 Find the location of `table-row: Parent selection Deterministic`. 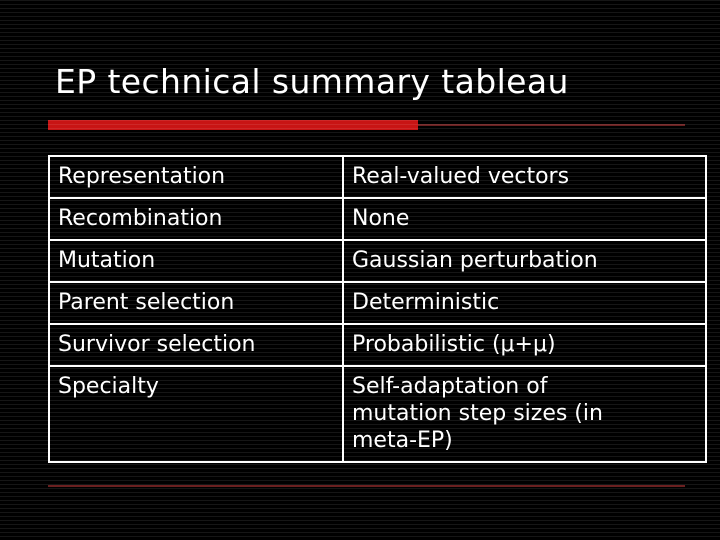

table-row: Parent selection Deterministic is located at coordinates (377, 303).